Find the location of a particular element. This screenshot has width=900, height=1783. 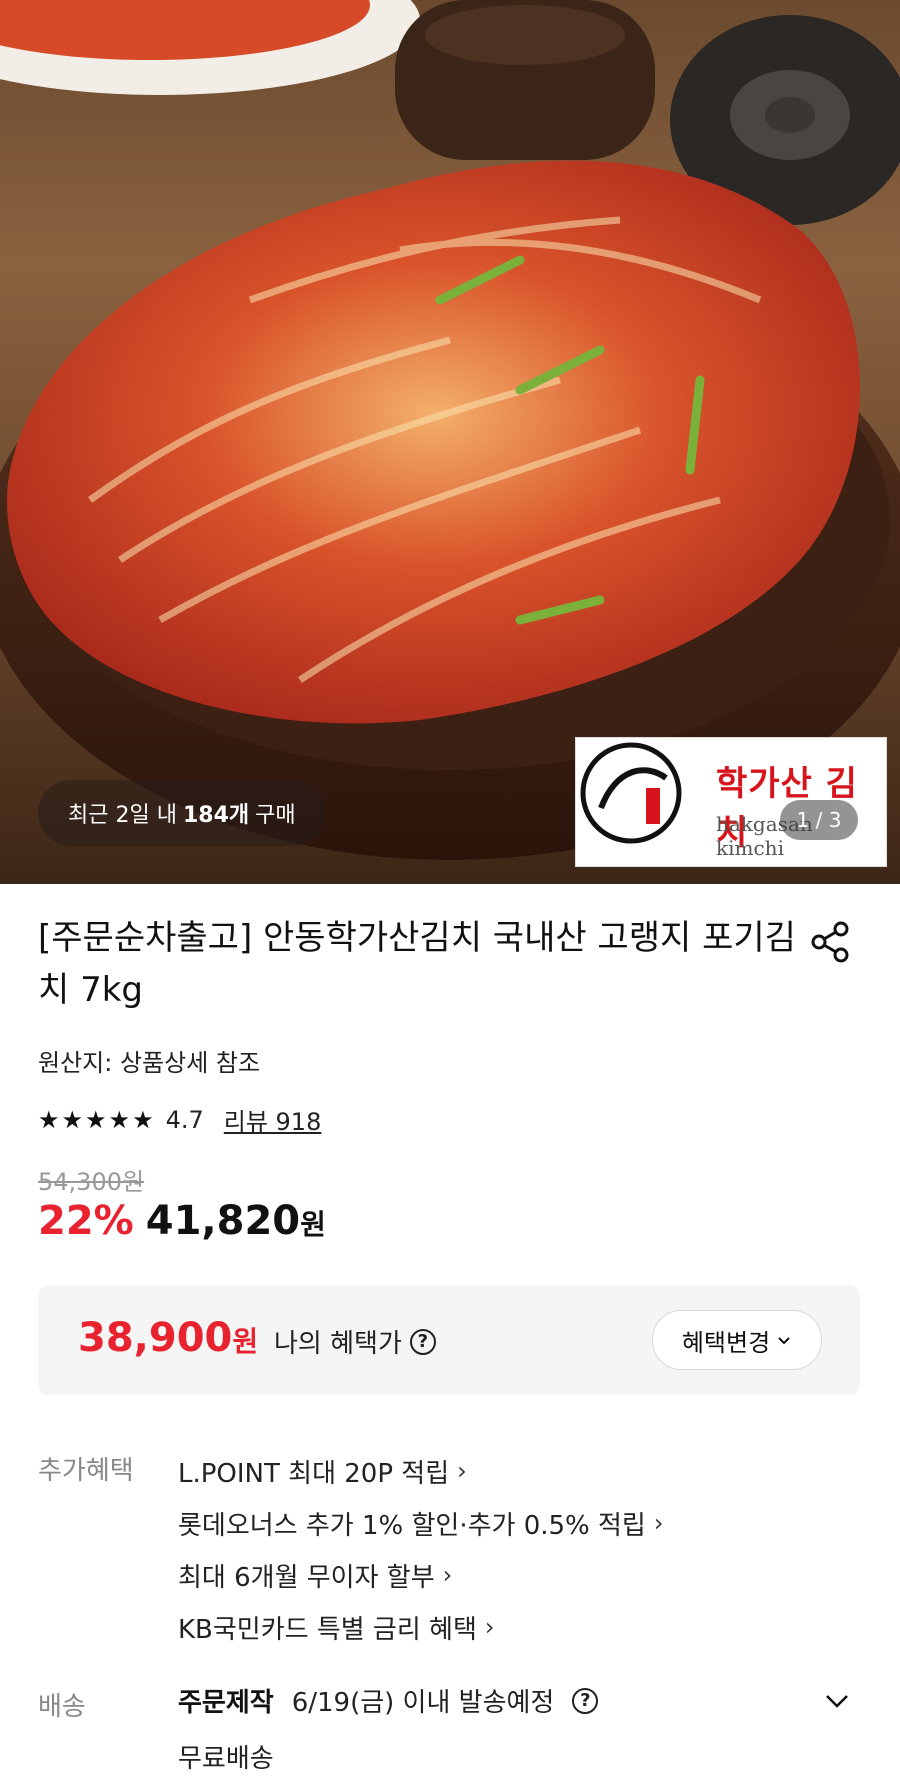

benefit-price-unit: 원 is located at coordinates (245, 1341).